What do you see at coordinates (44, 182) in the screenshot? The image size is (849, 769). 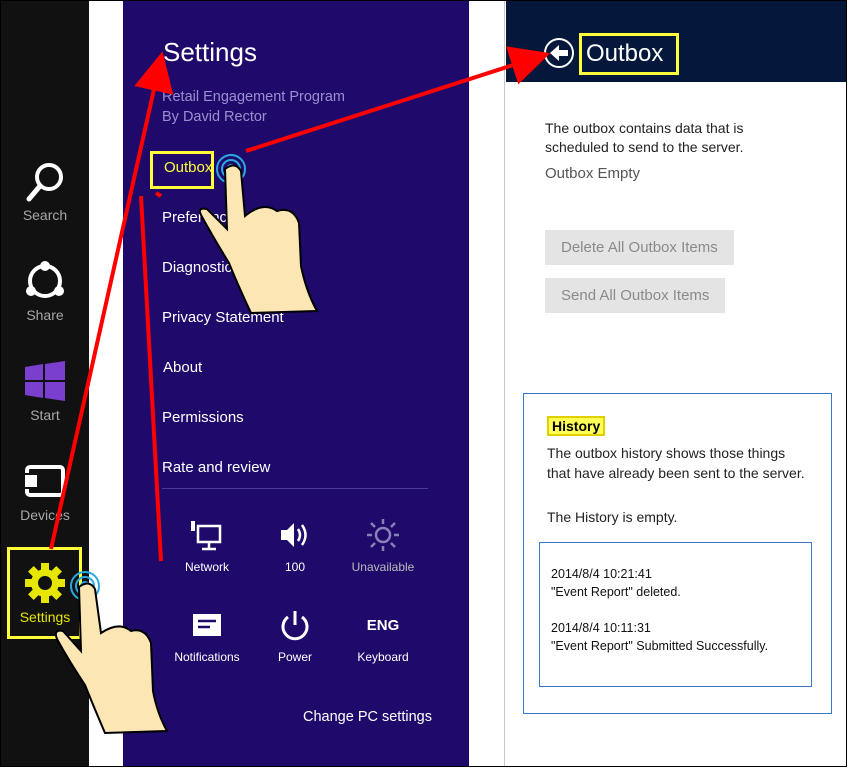 I see `search-icon` at bounding box center [44, 182].